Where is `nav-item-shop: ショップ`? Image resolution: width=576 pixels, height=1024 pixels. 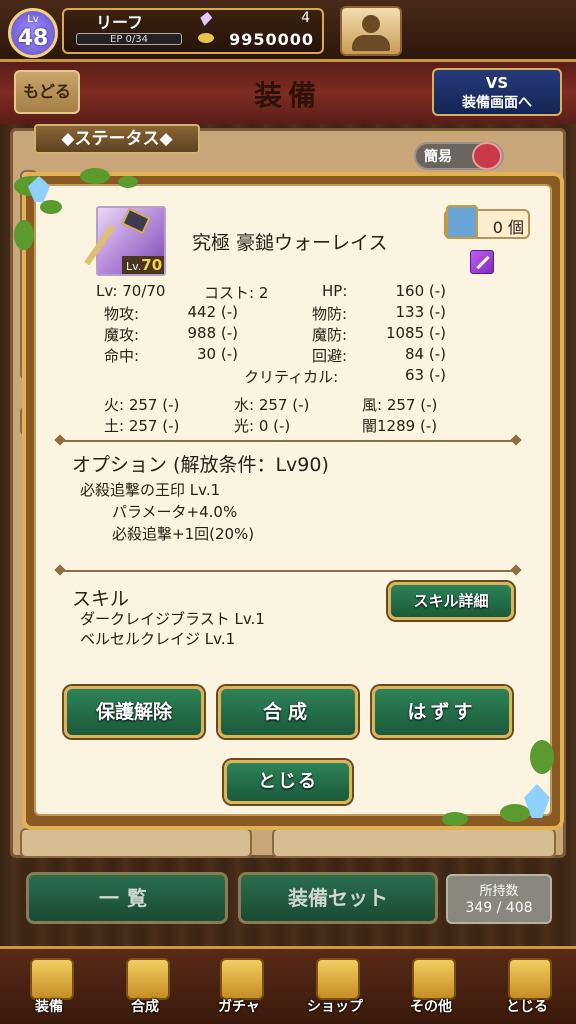 nav-item-shop: ショップ is located at coordinates (335, 986).